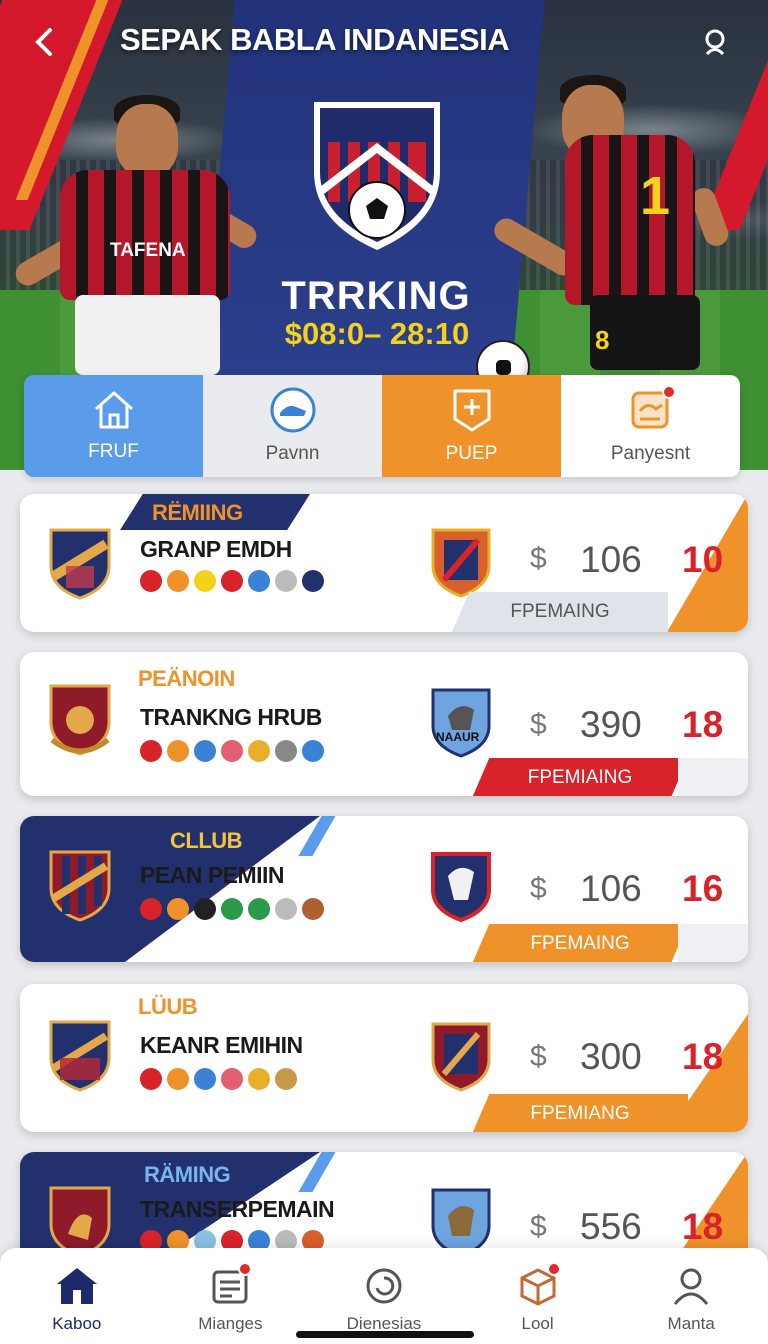  Describe the element at coordinates (377, 176) in the screenshot. I see `crest-emblem` at that location.